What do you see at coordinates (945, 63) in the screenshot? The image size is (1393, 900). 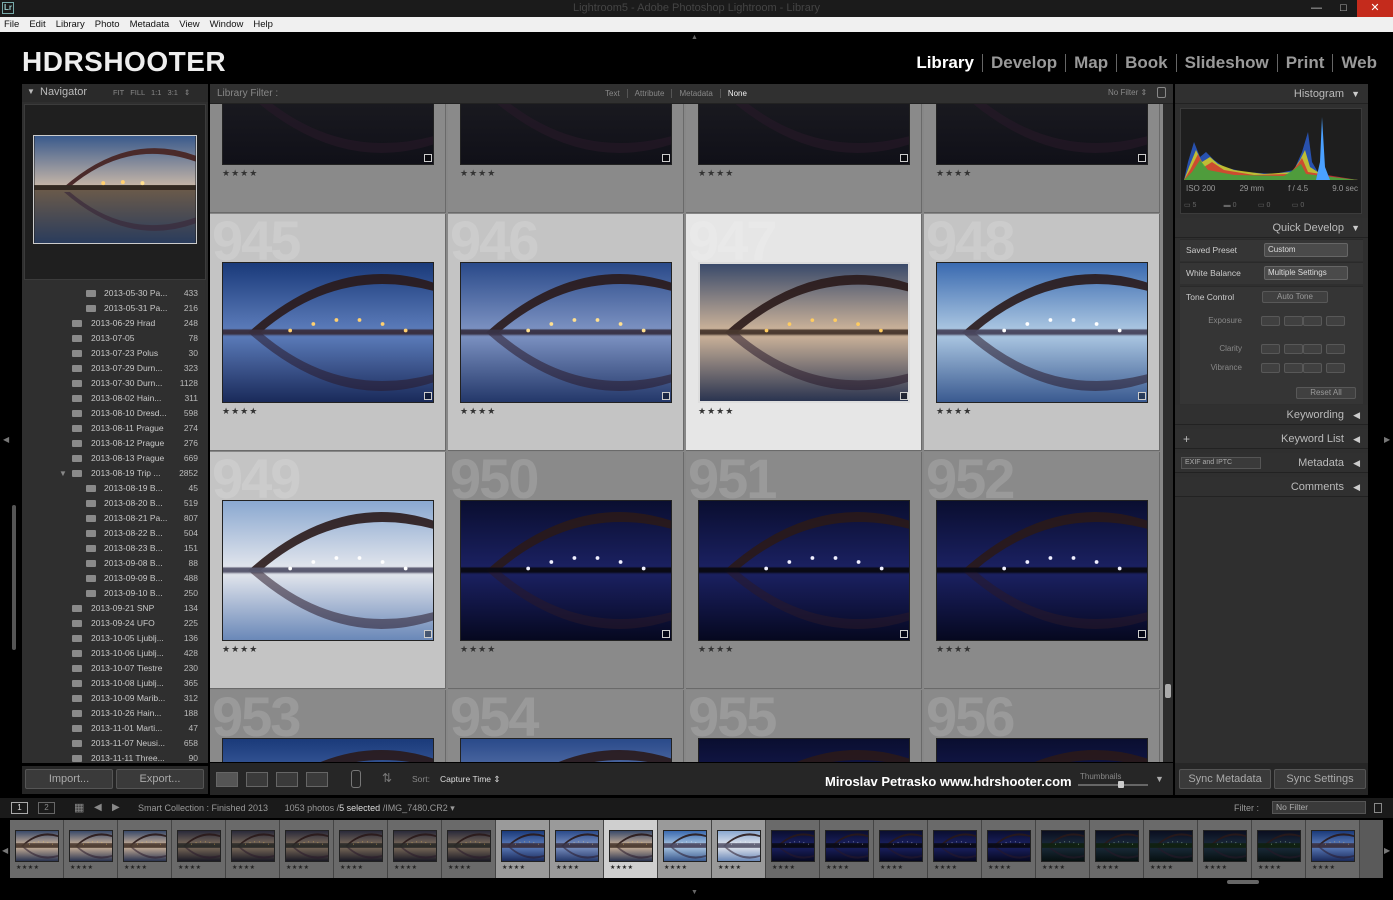 I see `module-library: Library` at bounding box center [945, 63].